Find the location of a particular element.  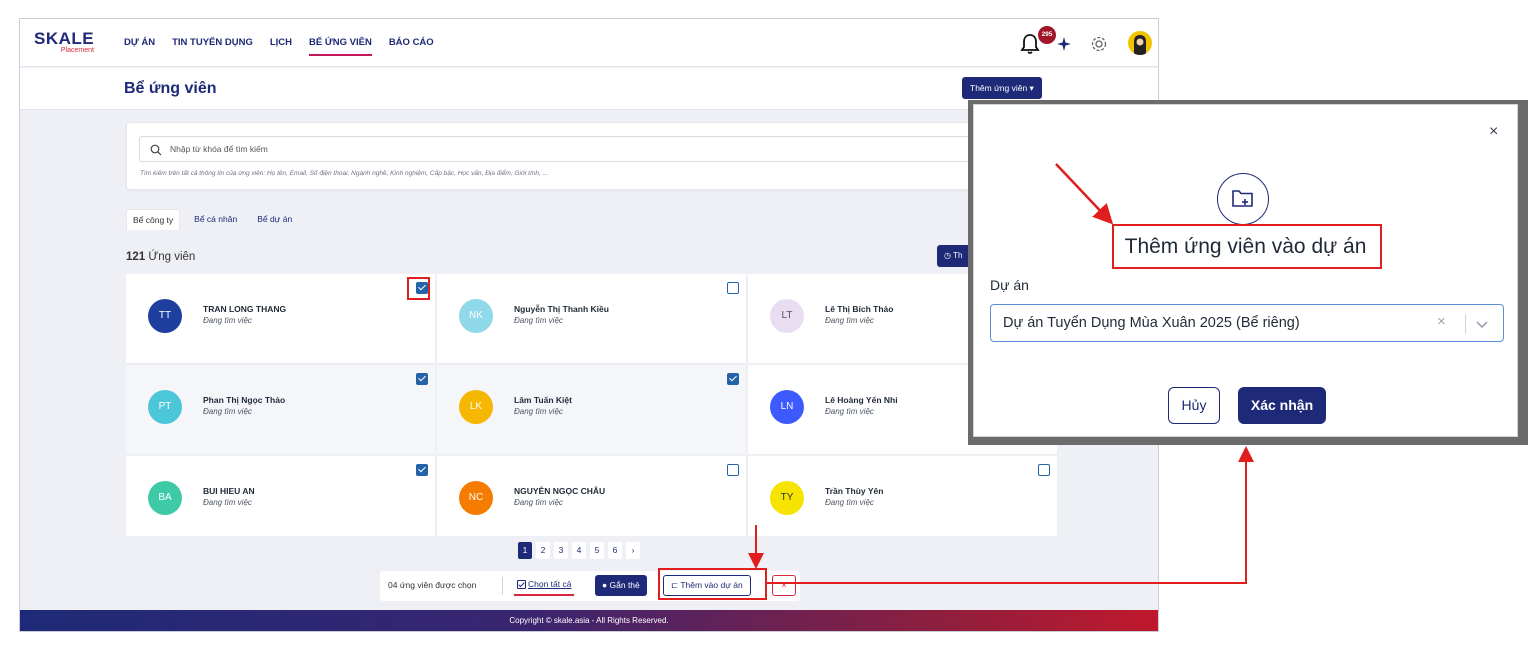

checkbox-icon is located at coordinates (521, 584).